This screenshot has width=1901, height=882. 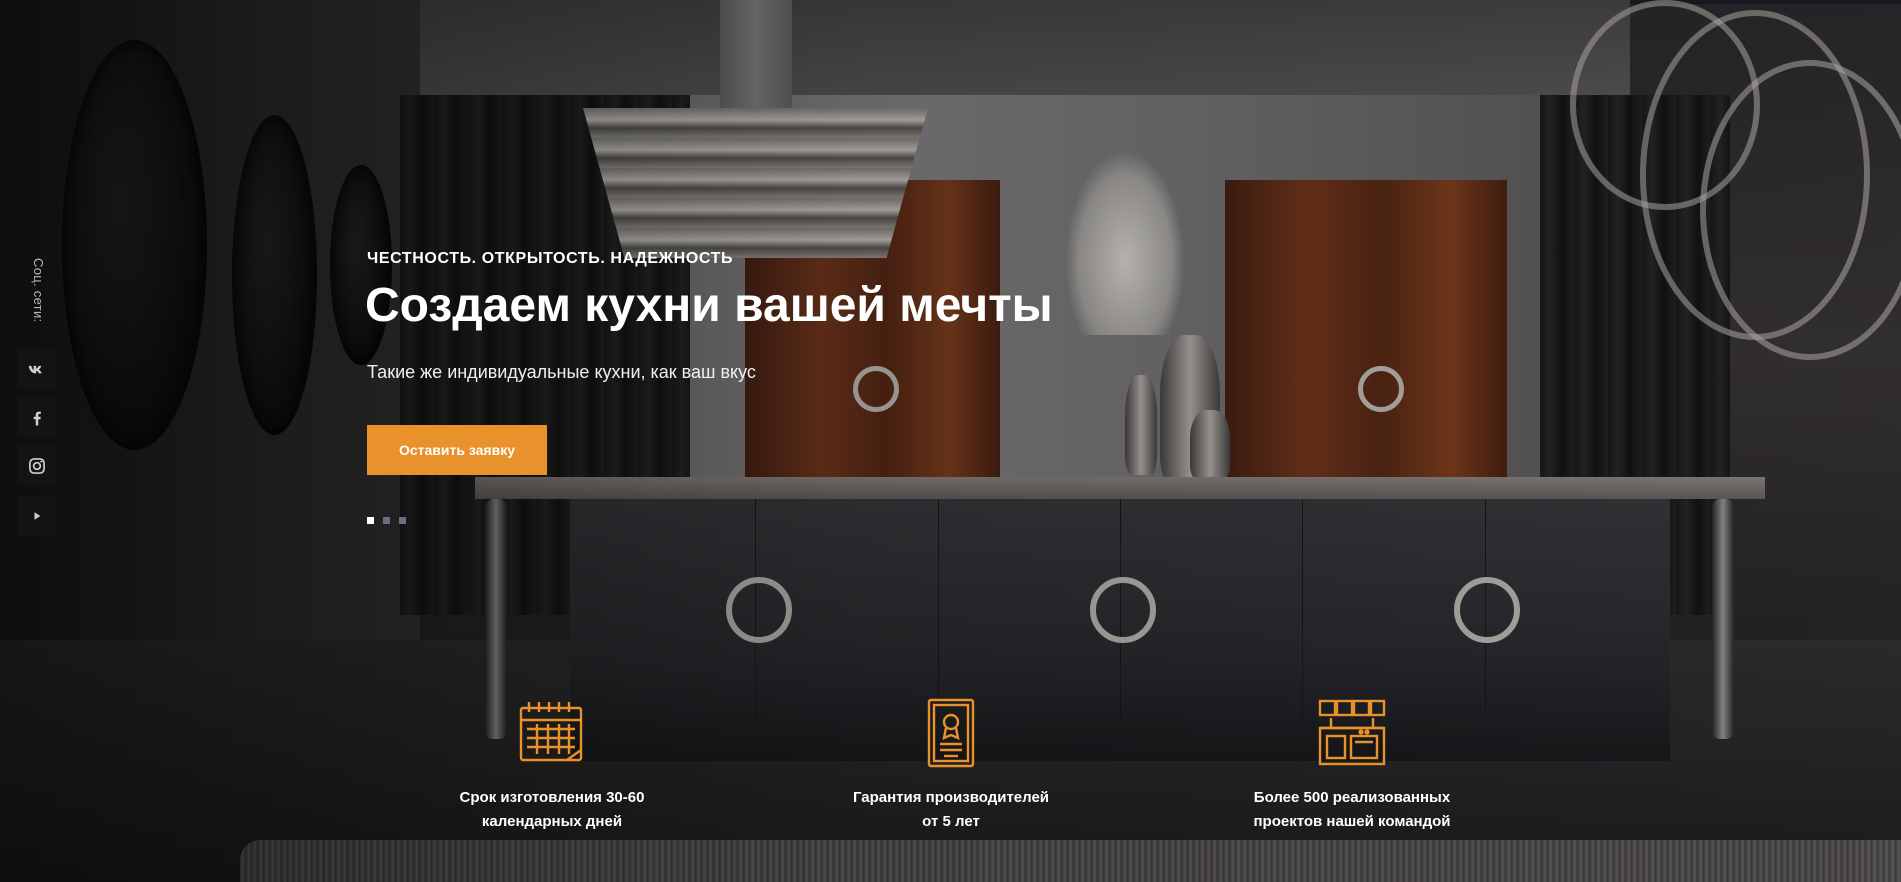 I want to click on social-facebook-button, so click(x=37, y=418).